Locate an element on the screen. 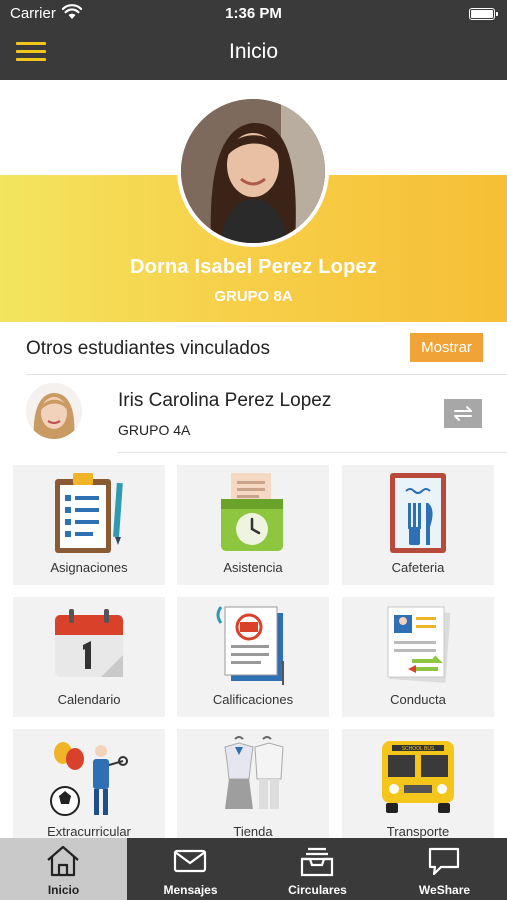 The width and height of the screenshot is (507, 900). top-bar: Carrier 1:36 PM Inicio is located at coordinates (253, 40).